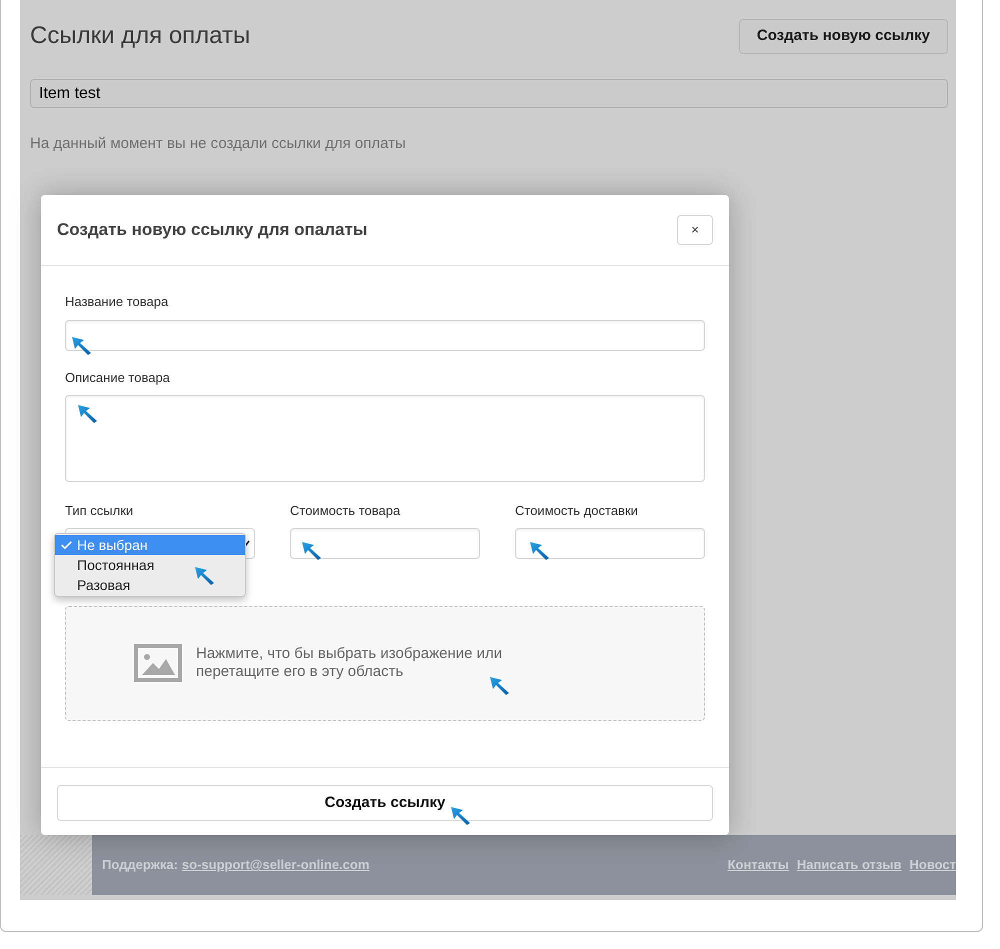  What do you see at coordinates (577, 511) in the screenshot?
I see `field-label: Стоимость доставки` at bounding box center [577, 511].